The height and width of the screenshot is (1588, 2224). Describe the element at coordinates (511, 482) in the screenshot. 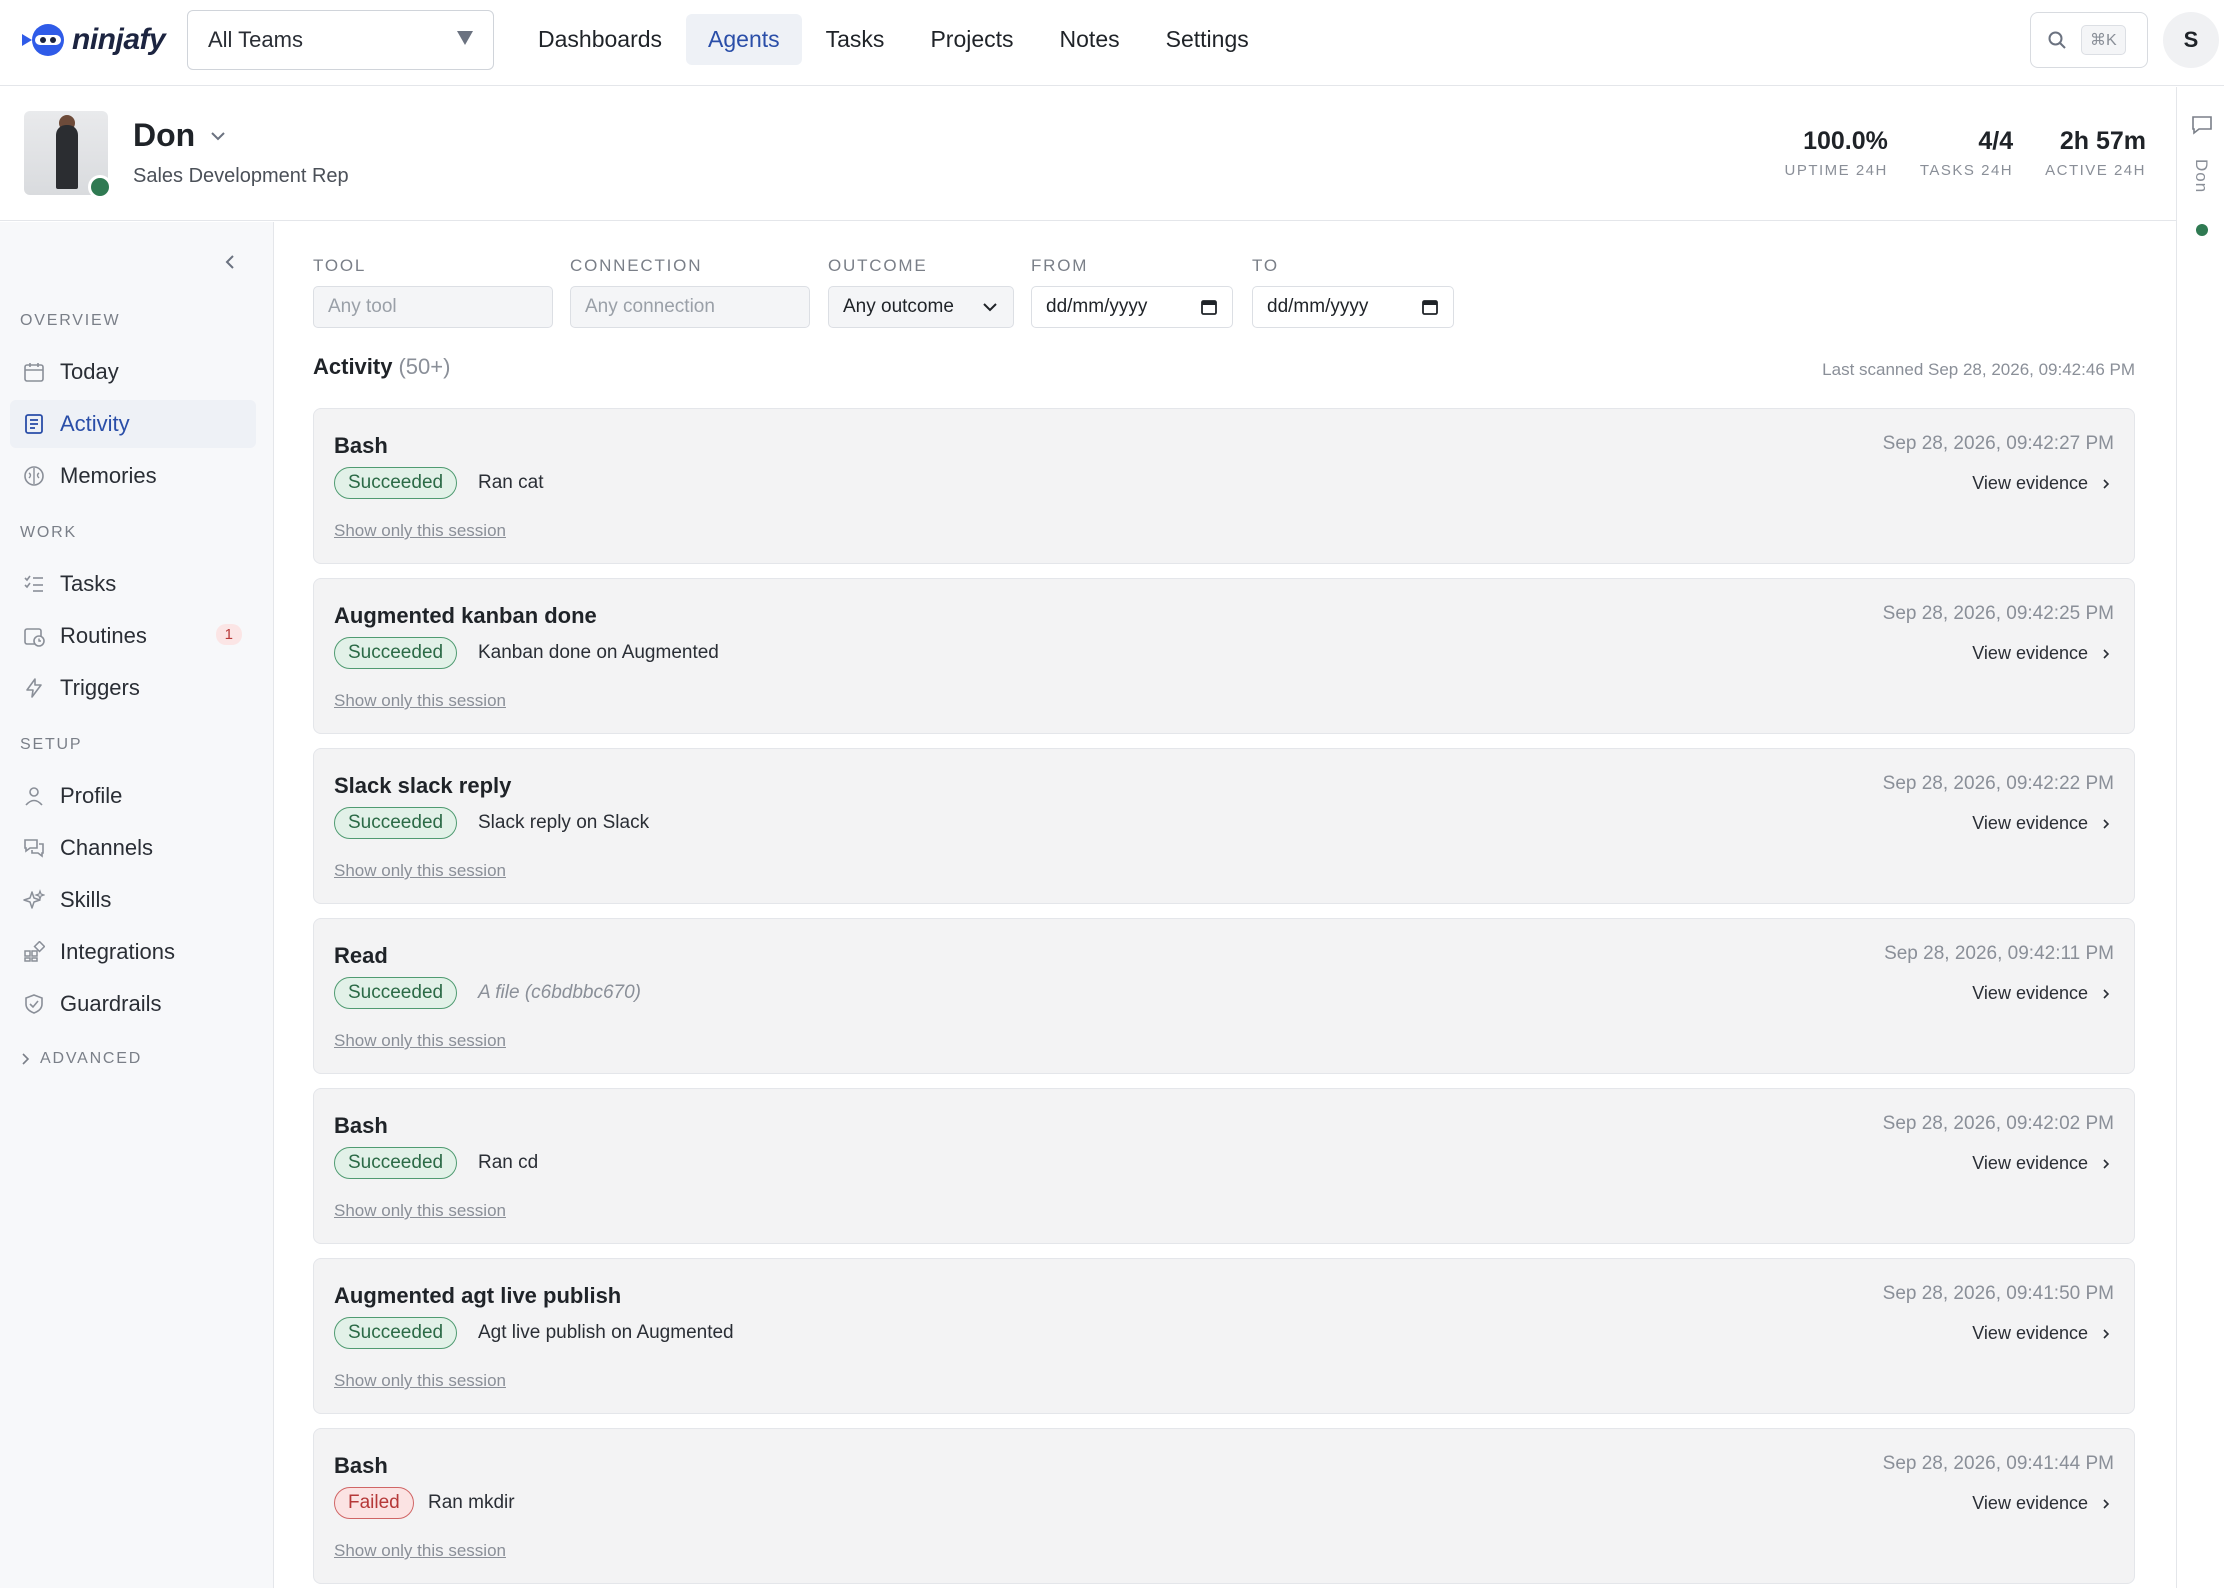

I see `activity-description: Ran cat` at that location.